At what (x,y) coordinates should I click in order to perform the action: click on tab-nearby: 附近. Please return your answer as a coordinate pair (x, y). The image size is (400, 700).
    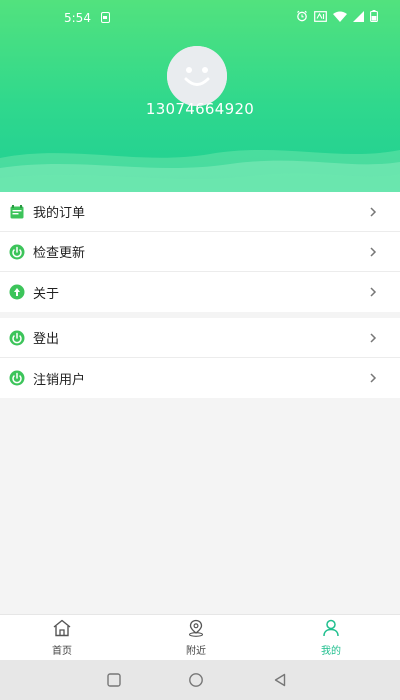
    Looking at the image, I should click on (196, 638).